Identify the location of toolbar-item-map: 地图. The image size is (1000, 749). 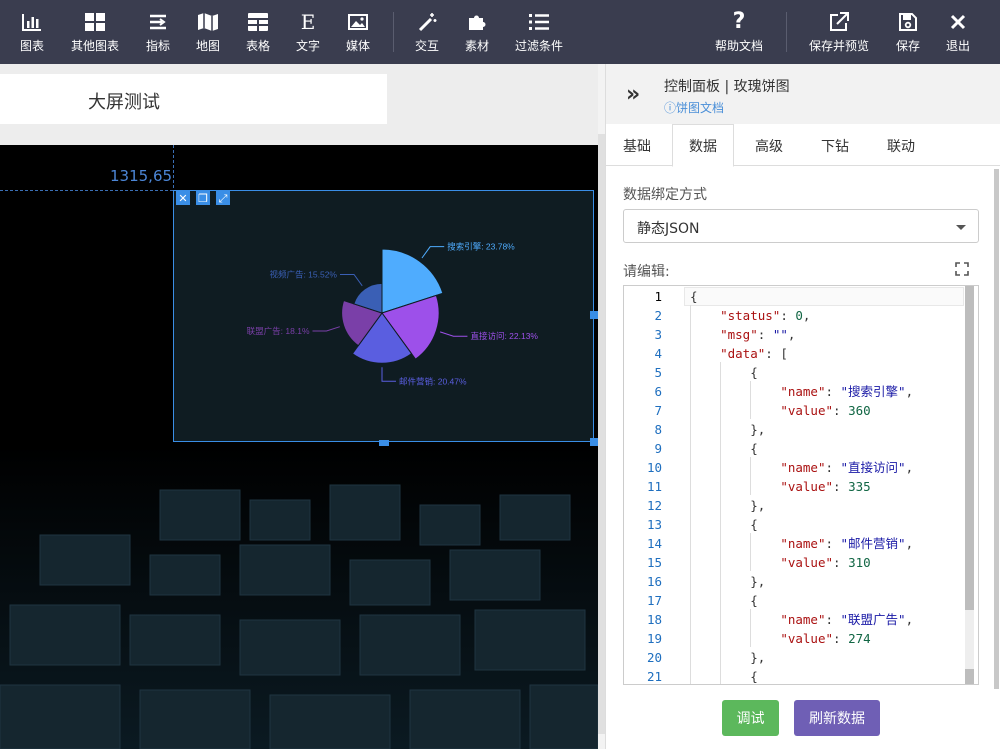
(208, 32).